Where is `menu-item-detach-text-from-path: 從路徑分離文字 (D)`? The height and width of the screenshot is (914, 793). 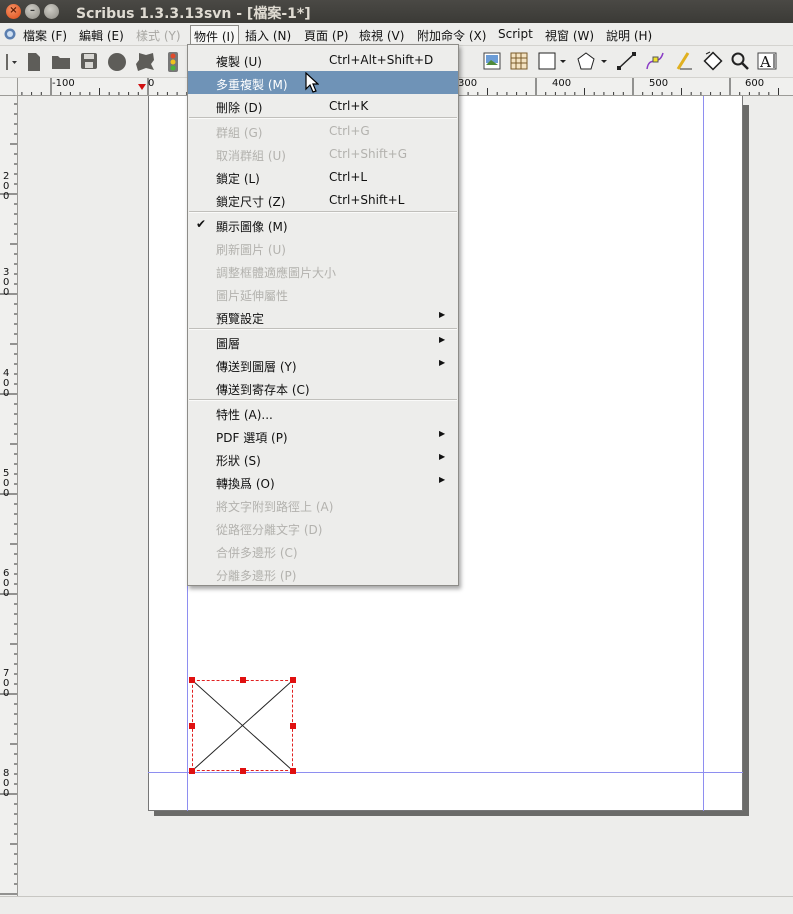
menu-item-detach-text-from-path: 從路徑分離文字 (D) is located at coordinates (323, 527).